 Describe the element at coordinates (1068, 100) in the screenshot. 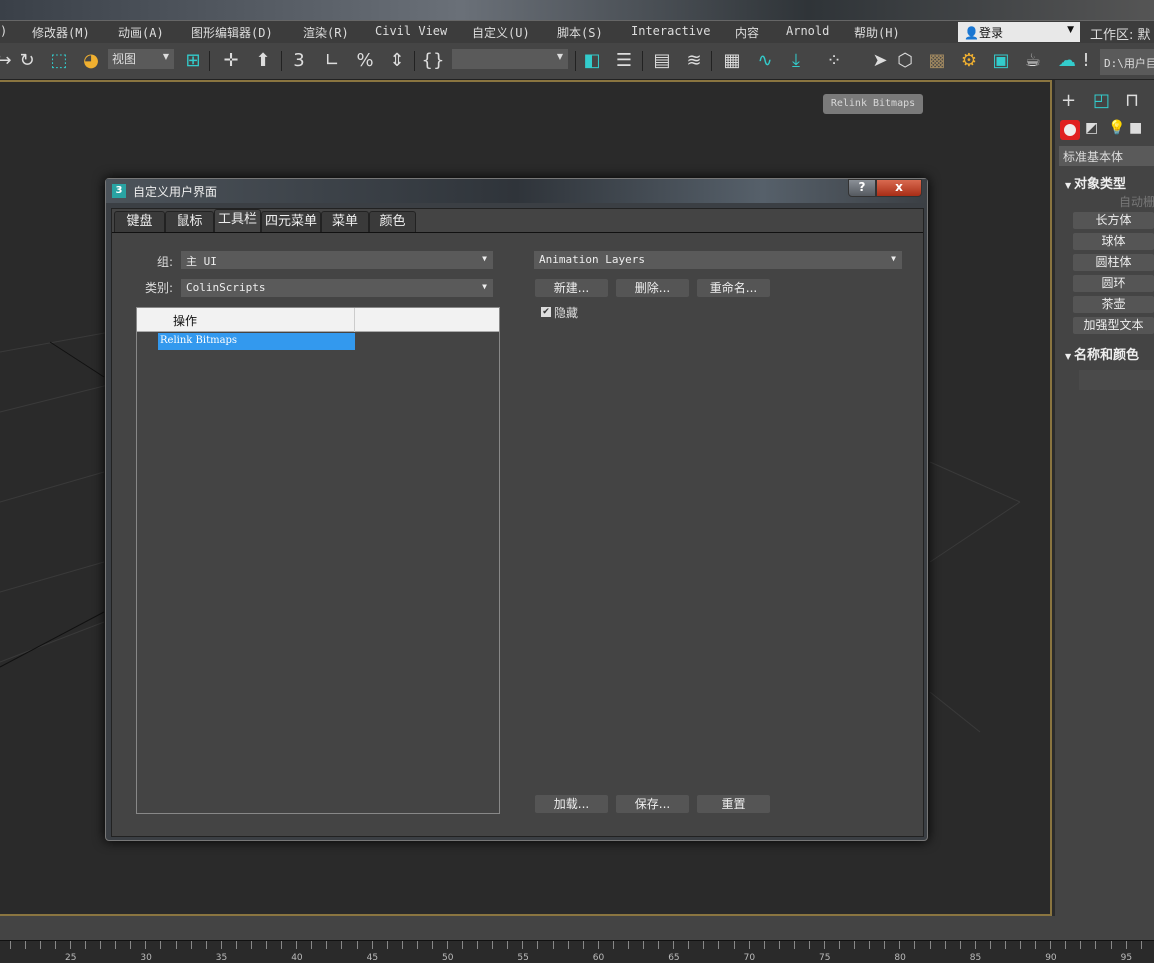

I see `create-tab-icon: +` at that location.